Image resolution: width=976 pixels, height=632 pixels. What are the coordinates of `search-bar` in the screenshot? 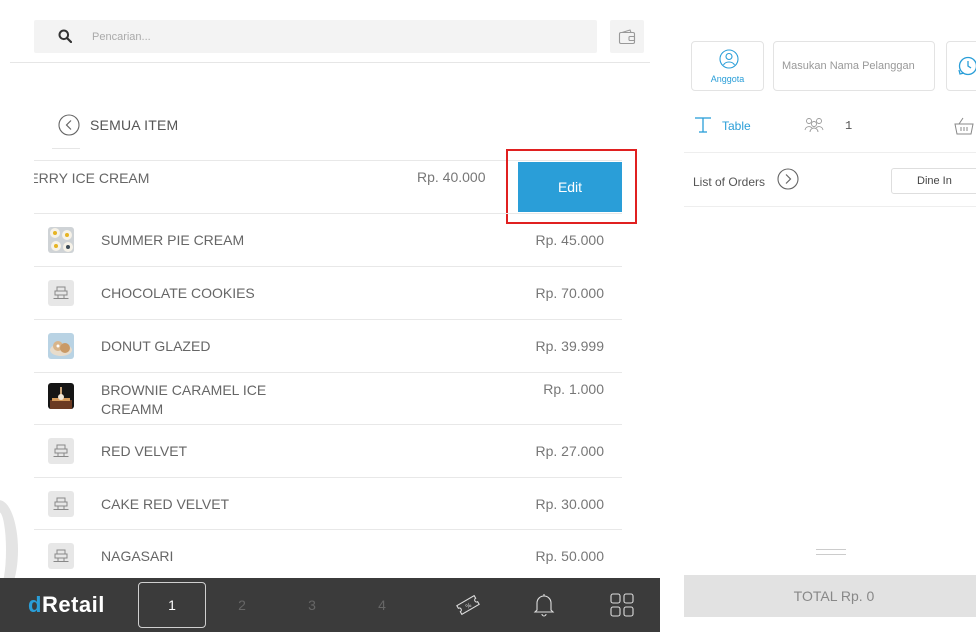 It's located at (315, 36).